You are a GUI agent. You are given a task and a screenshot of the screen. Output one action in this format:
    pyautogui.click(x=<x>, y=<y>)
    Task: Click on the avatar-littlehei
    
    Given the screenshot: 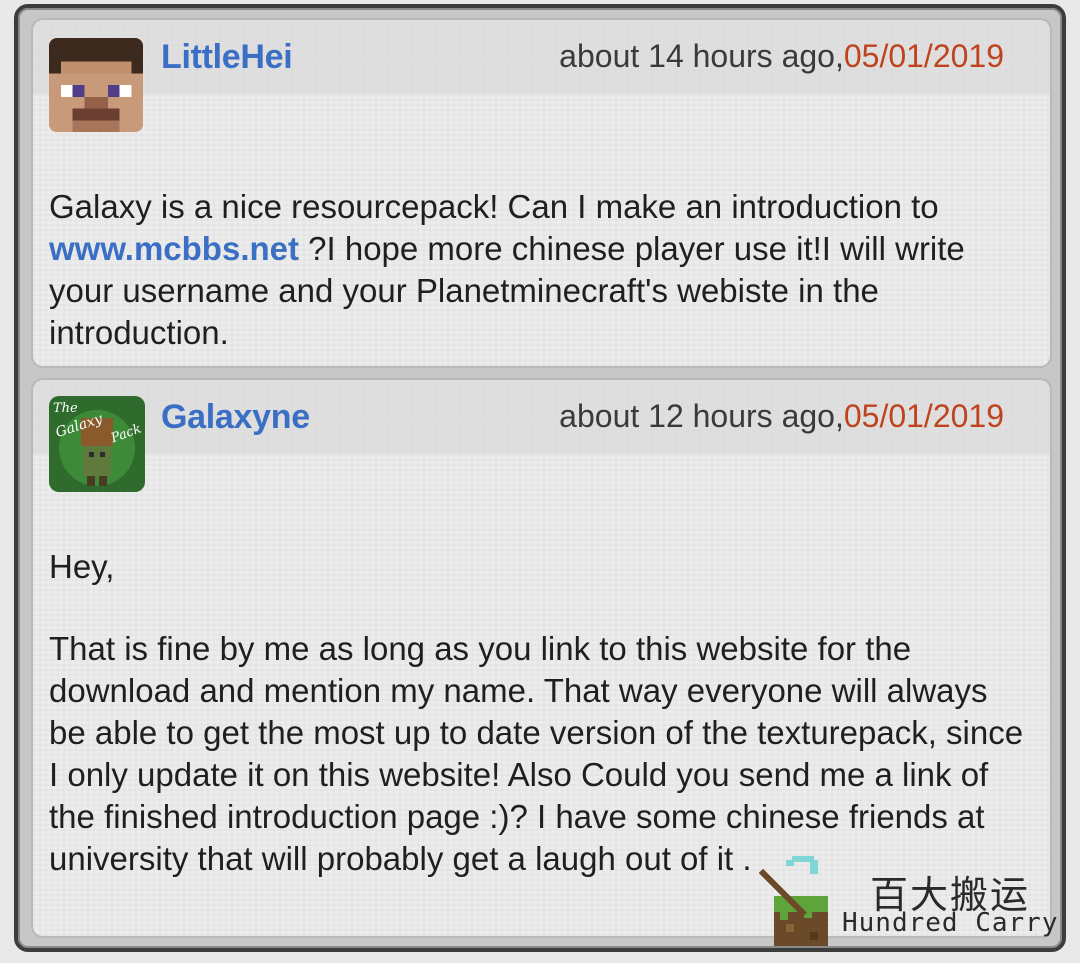 What is the action you would take?
    pyautogui.click(x=96, y=85)
    